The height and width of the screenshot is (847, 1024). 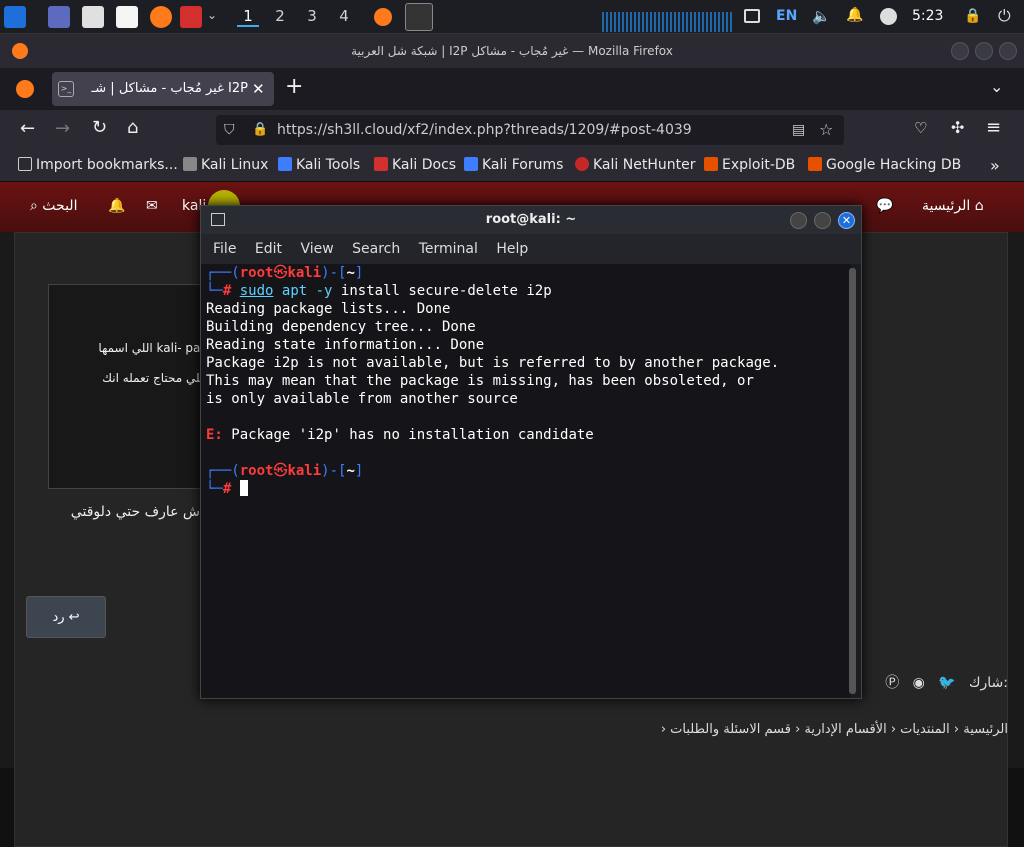 I want to click on menu-search: Search, so click(x=376, y=249).